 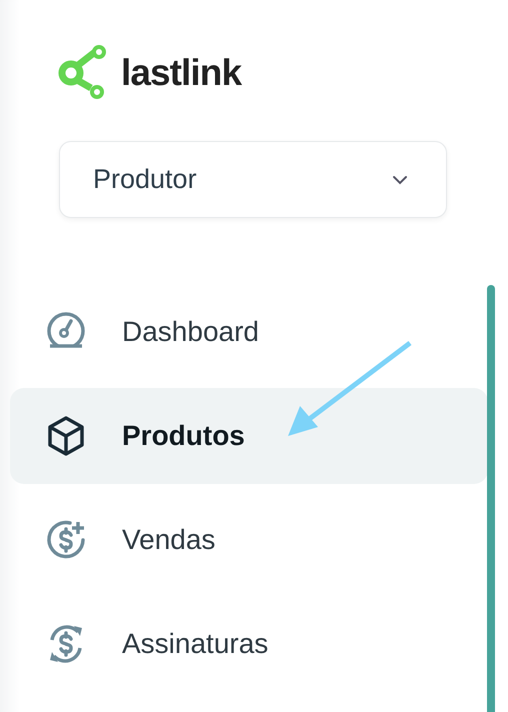 What do you see at coordinates (400, 179) in the screenshot?
I see `chevron-down-icon` at bounding box center [400, 179].